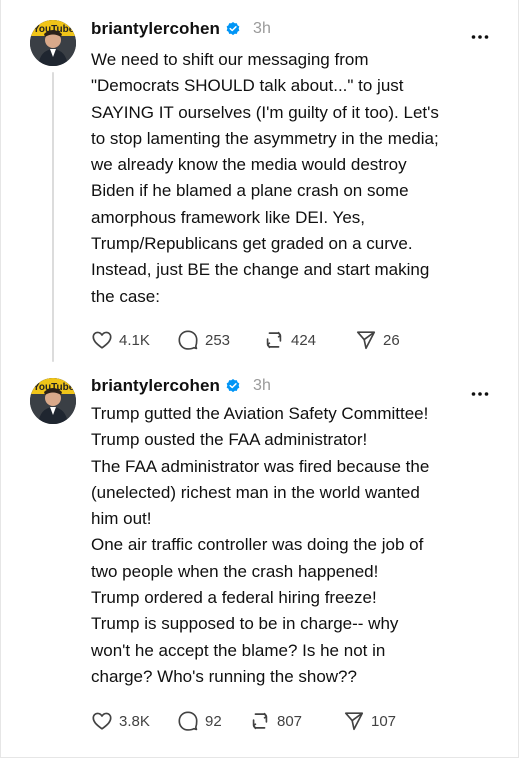 The image size is (519, 759). I want to click on reply-count: 253, so click(218, 340).